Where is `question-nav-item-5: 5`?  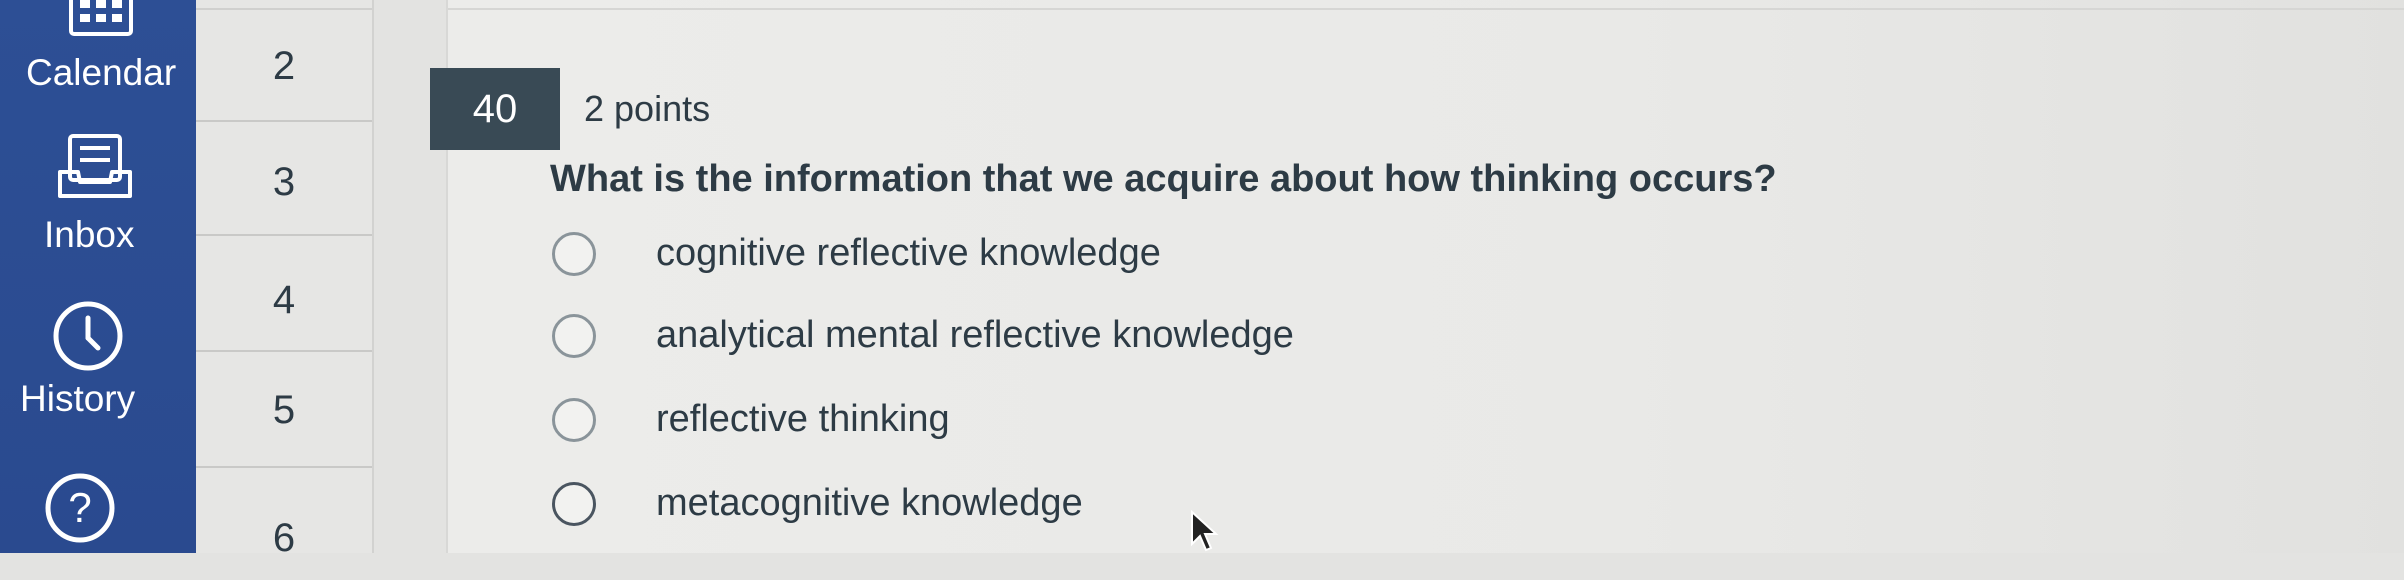
question-nav-item-5: 5 is located at coordinates (284, 407).